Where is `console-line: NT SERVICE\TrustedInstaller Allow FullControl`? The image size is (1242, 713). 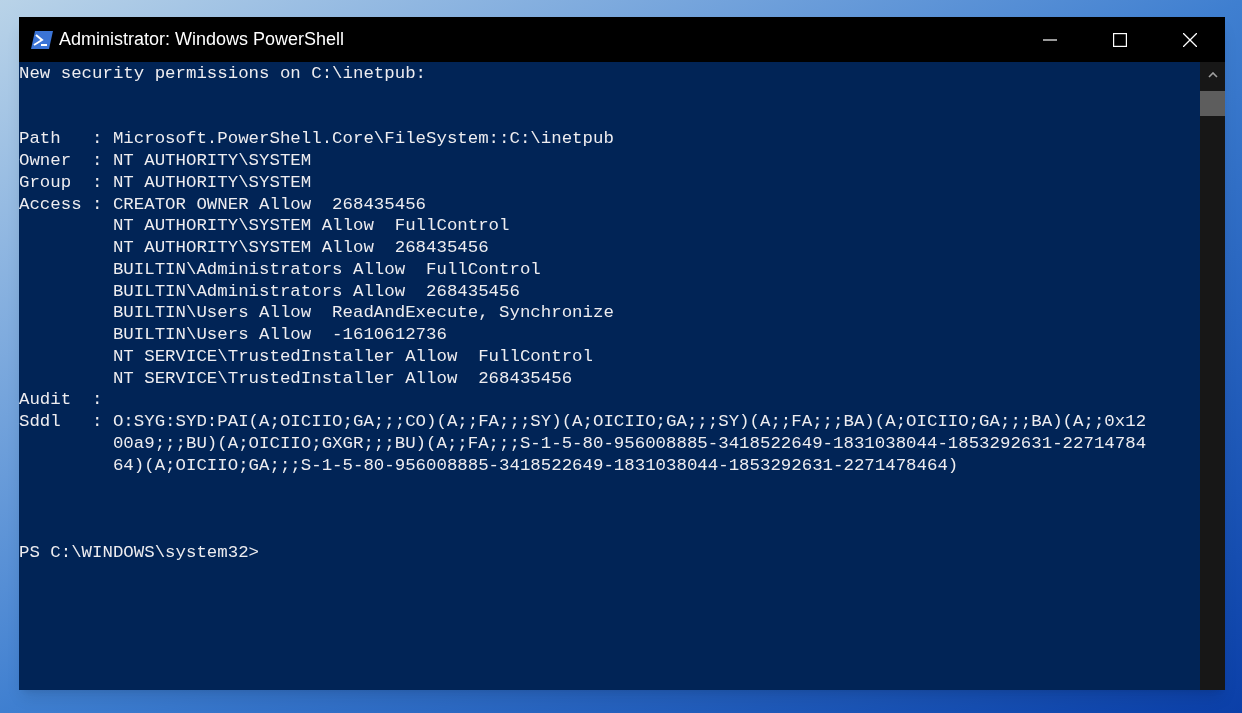 console-line: NT SERVICE\TrustedInstaller Allow FullControl is located at coordinates (352, 356).